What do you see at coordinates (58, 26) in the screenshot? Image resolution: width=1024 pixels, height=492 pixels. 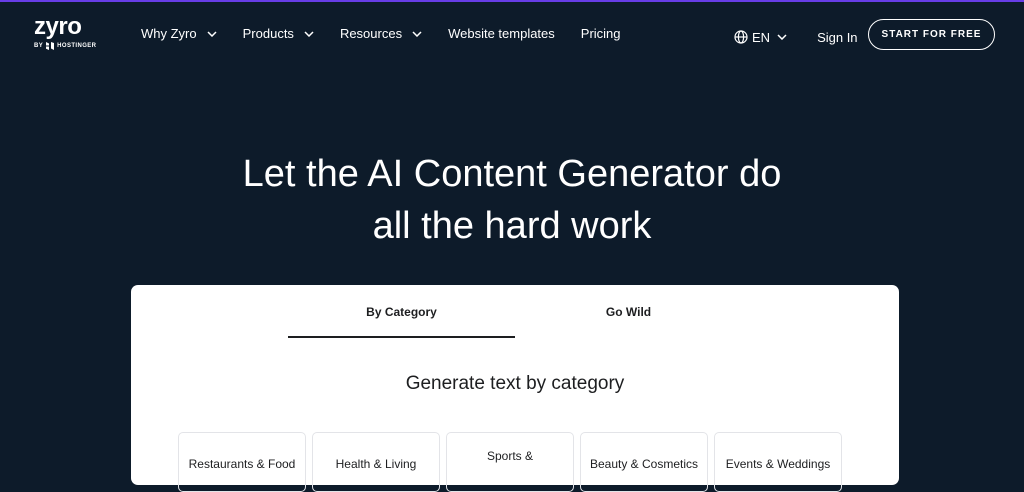 I see `logo-wordmark: zyro` at bounding box center [58, 26].